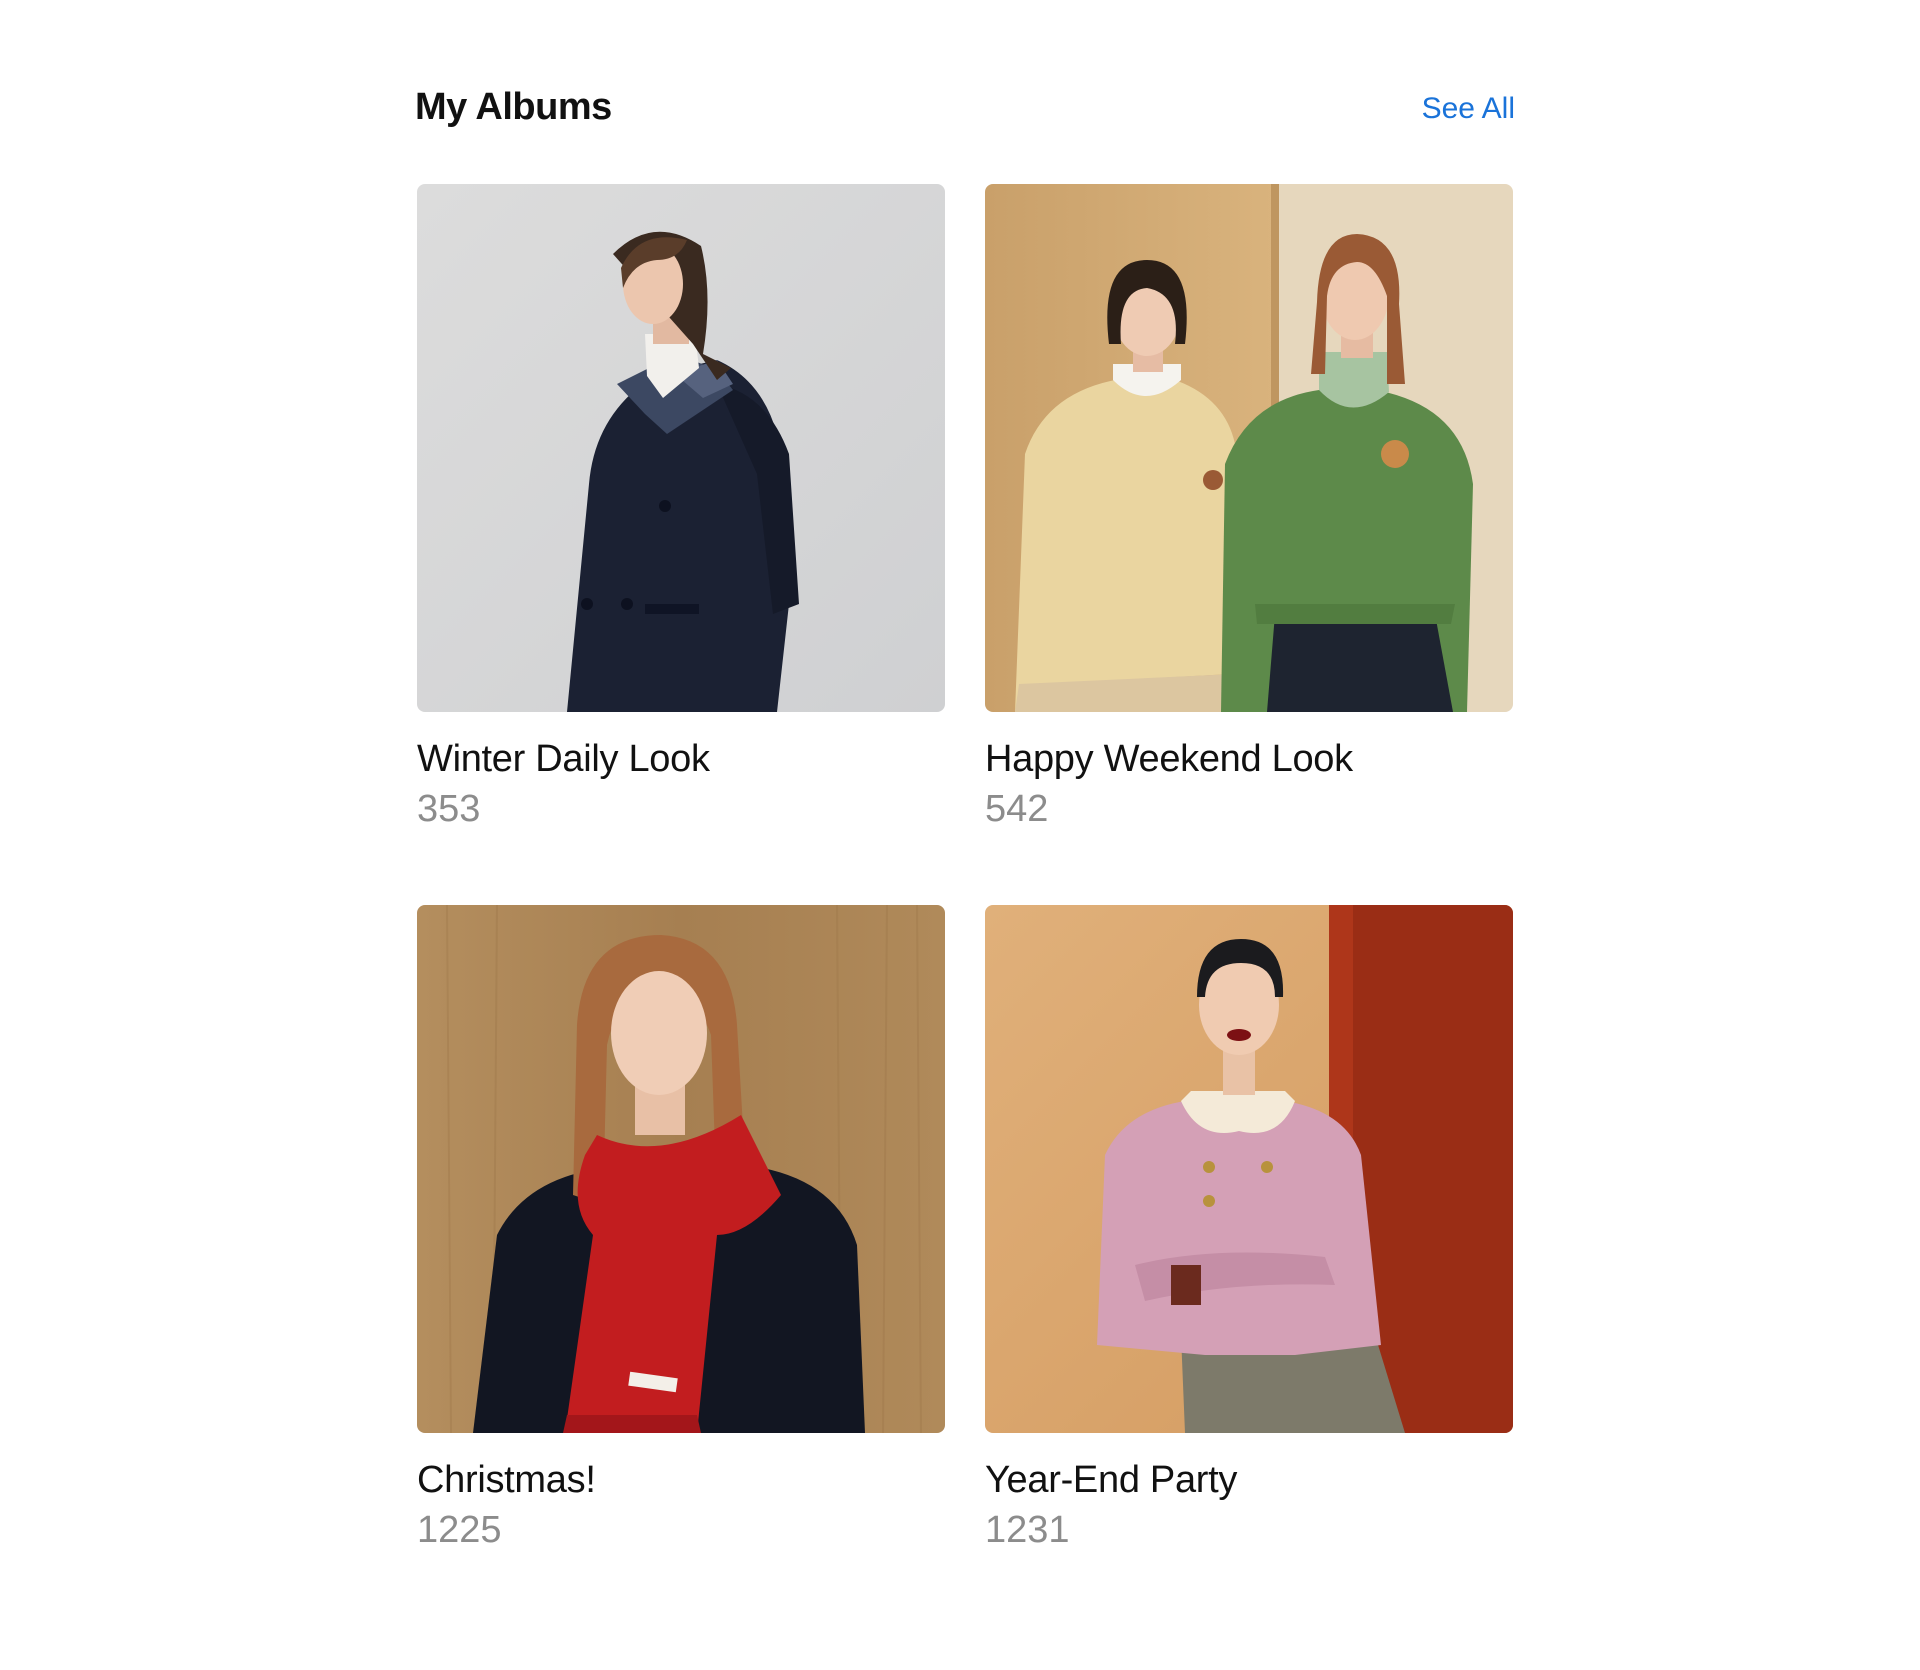  What do you see at coordinates (563, 759) in the screenshot?
I see `album-title: Winter Daily Look` at bounding box center [563, 759].